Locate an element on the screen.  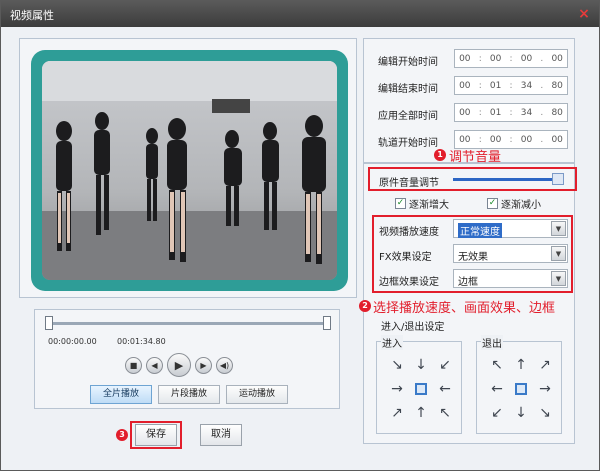
edit-end-row: 编辑结束时间 00: 01: 34. 80 is located at coordinates (470, 86).